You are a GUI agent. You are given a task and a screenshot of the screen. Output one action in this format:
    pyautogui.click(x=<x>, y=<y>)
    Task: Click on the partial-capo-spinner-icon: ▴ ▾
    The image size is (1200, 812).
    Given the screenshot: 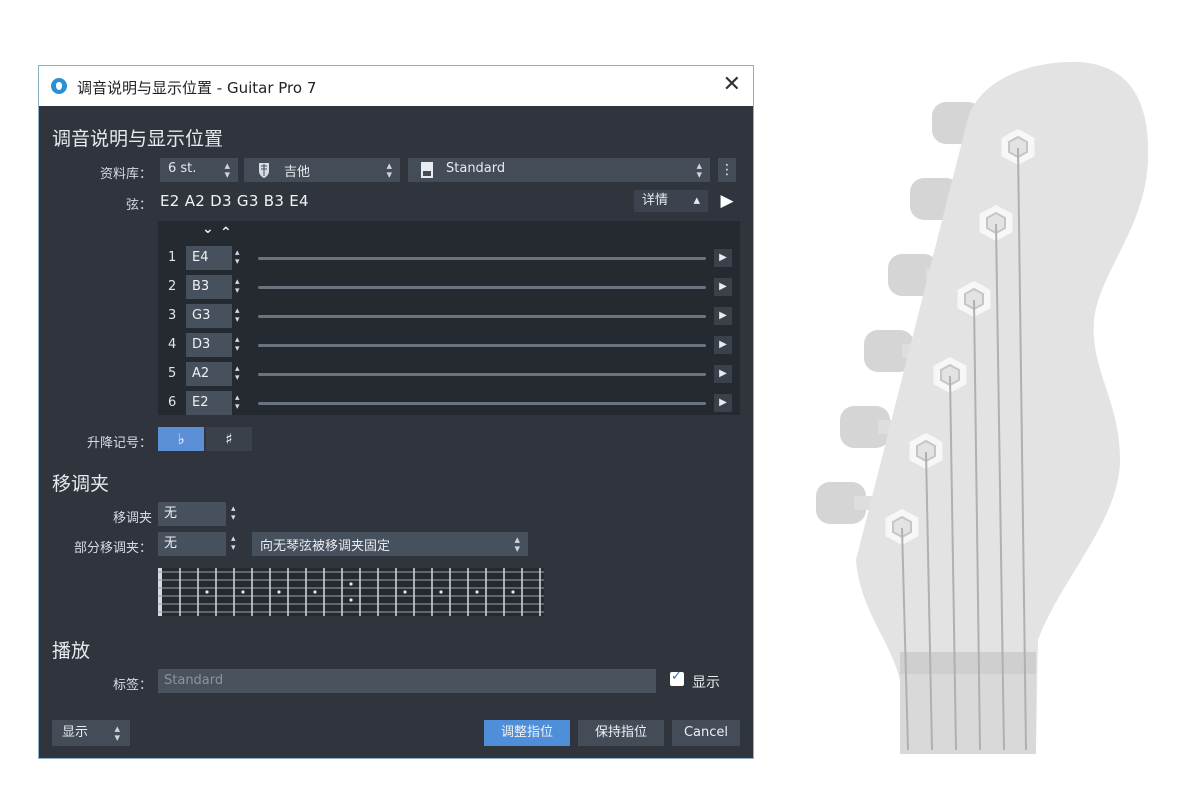 What is the action you would take?
    pyautogui.click(x=233, y=544)
    